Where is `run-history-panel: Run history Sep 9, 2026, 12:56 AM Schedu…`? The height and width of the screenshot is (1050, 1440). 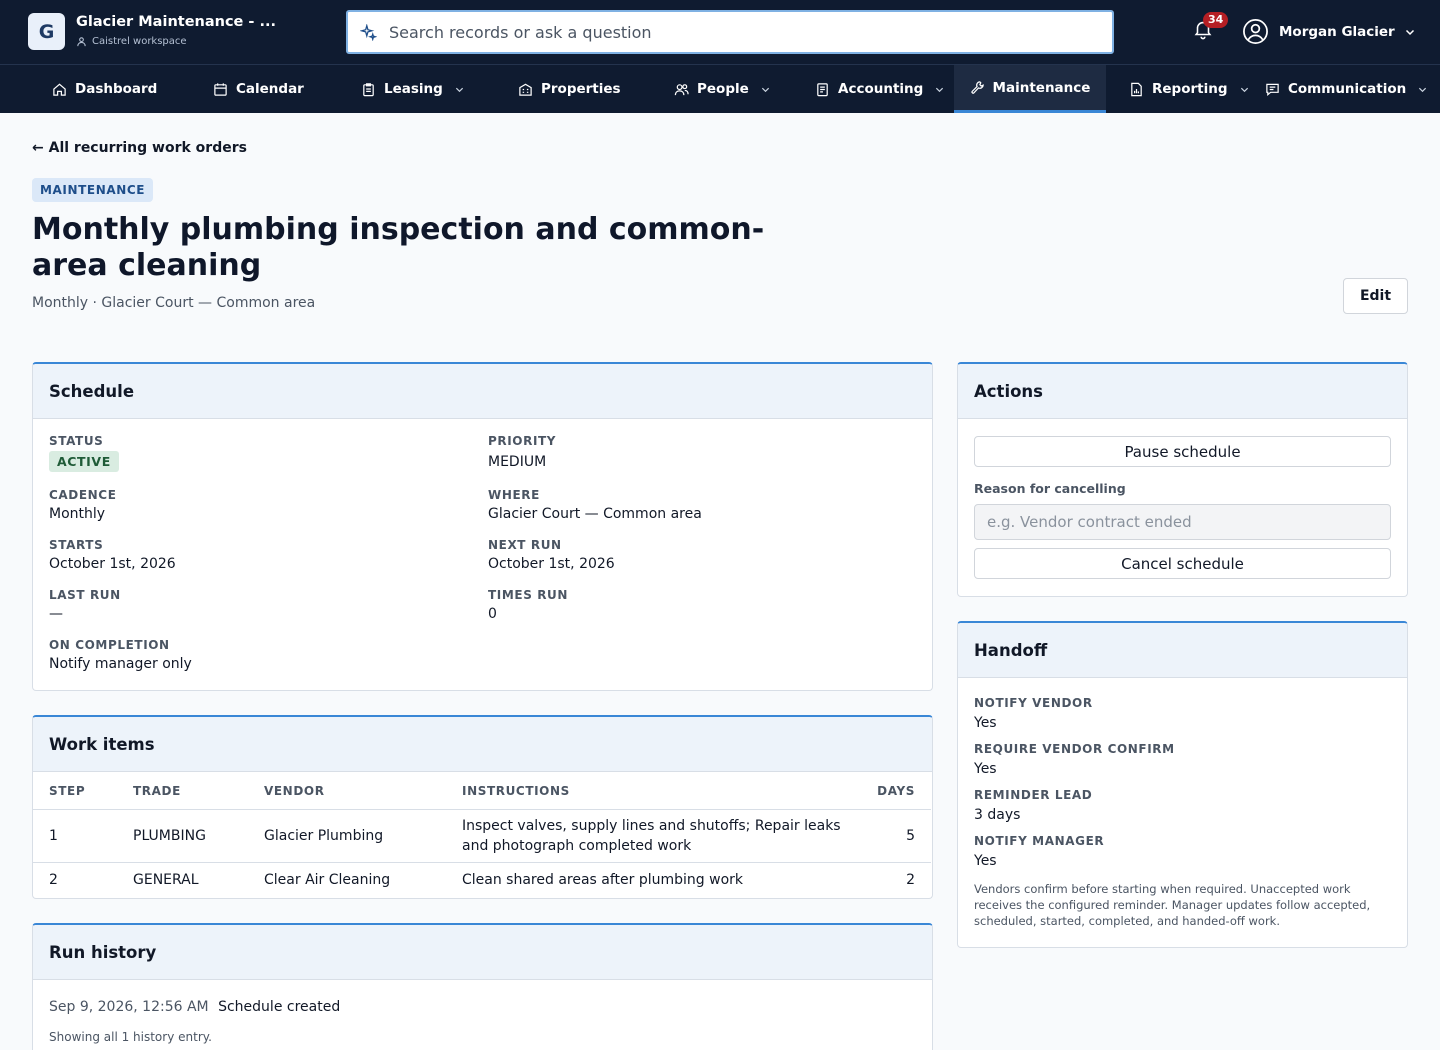 run-history-panel: Run history Sep 9, 2026, 12:56 AM Schedu… is located at coordinates (482, 986).